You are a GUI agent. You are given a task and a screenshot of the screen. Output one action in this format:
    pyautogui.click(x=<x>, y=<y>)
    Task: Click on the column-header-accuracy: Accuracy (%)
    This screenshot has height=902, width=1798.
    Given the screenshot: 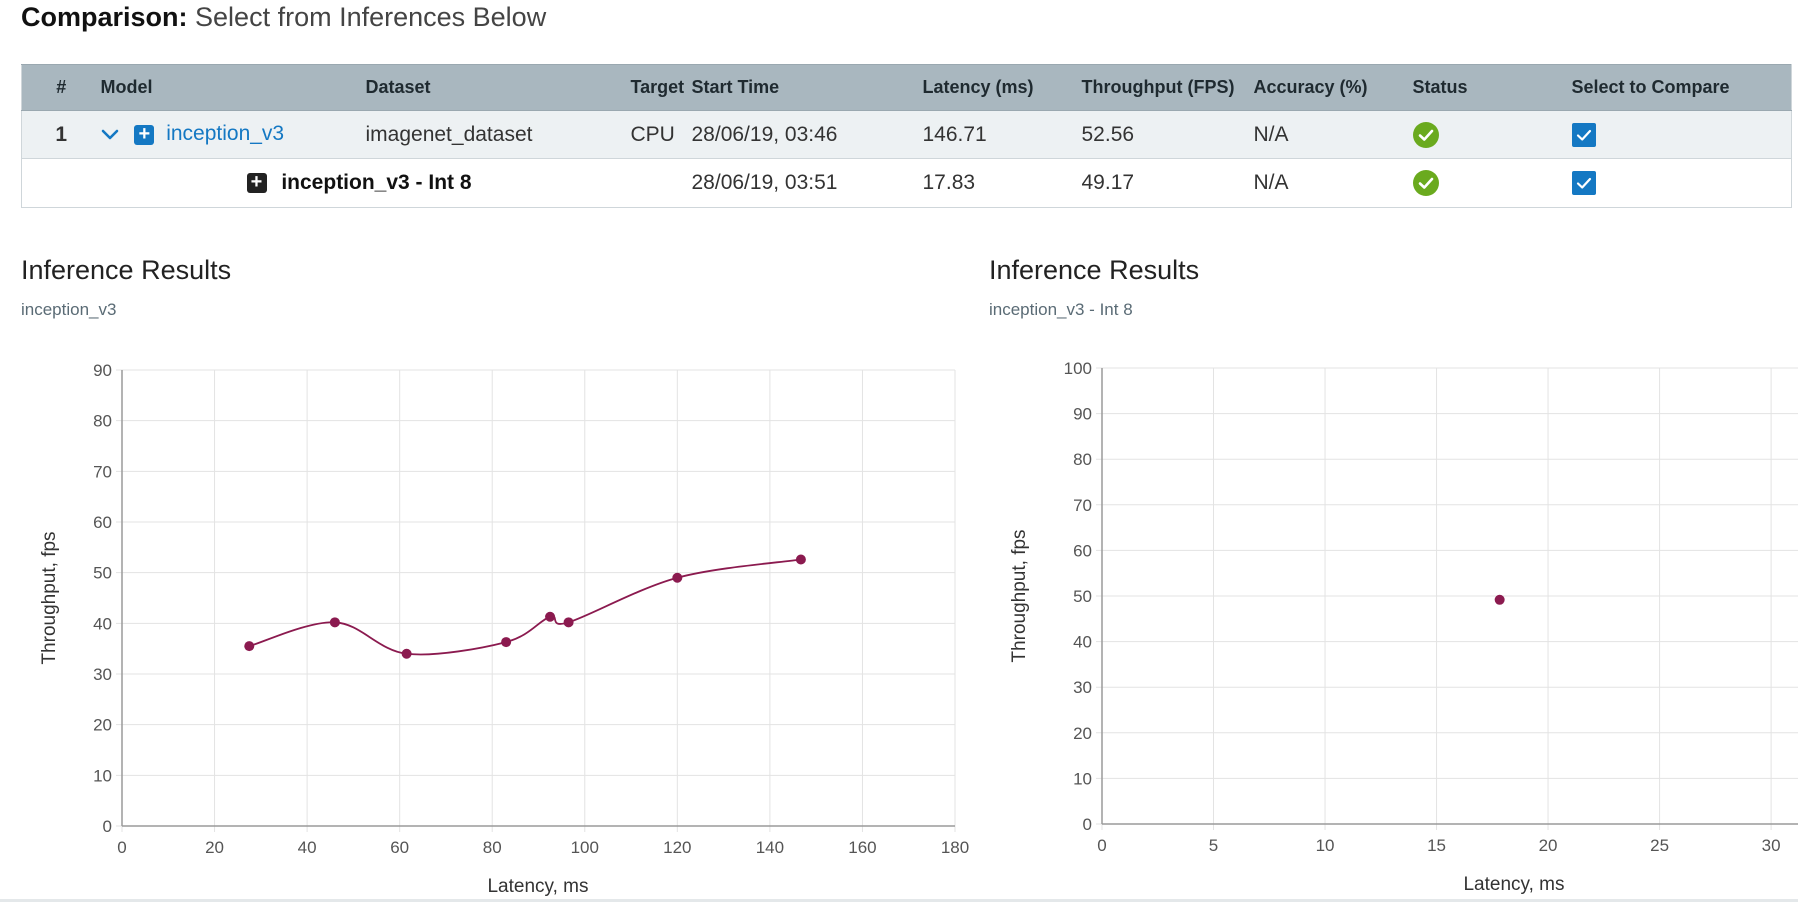 What is the action you would take?
    pyautogui.click(x=1333, y=87)
    